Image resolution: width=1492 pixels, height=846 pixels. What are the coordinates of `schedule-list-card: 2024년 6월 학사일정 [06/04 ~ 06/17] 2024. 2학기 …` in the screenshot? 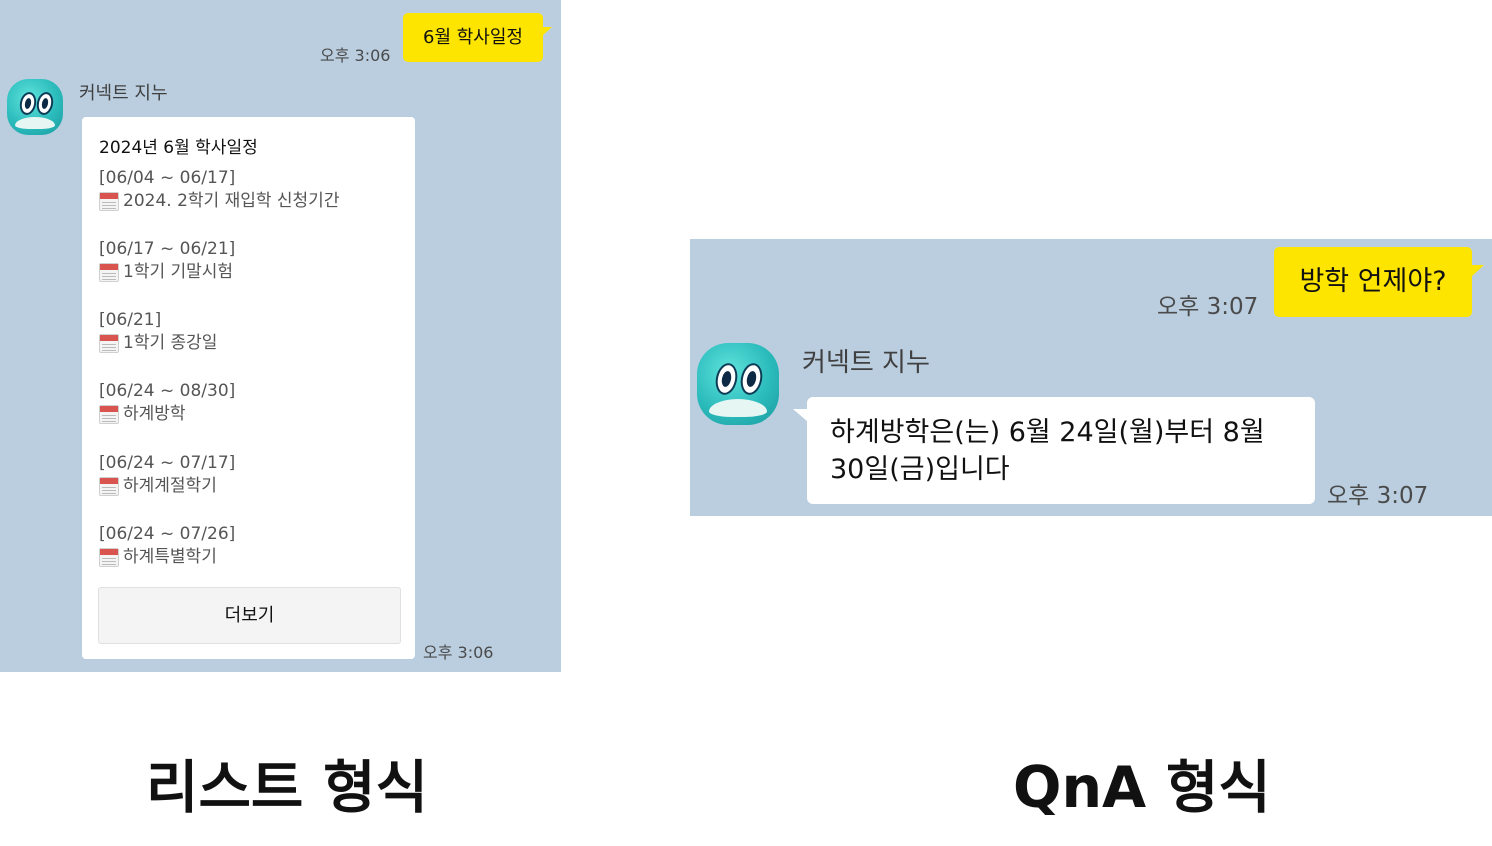 It's located at (248, 388).